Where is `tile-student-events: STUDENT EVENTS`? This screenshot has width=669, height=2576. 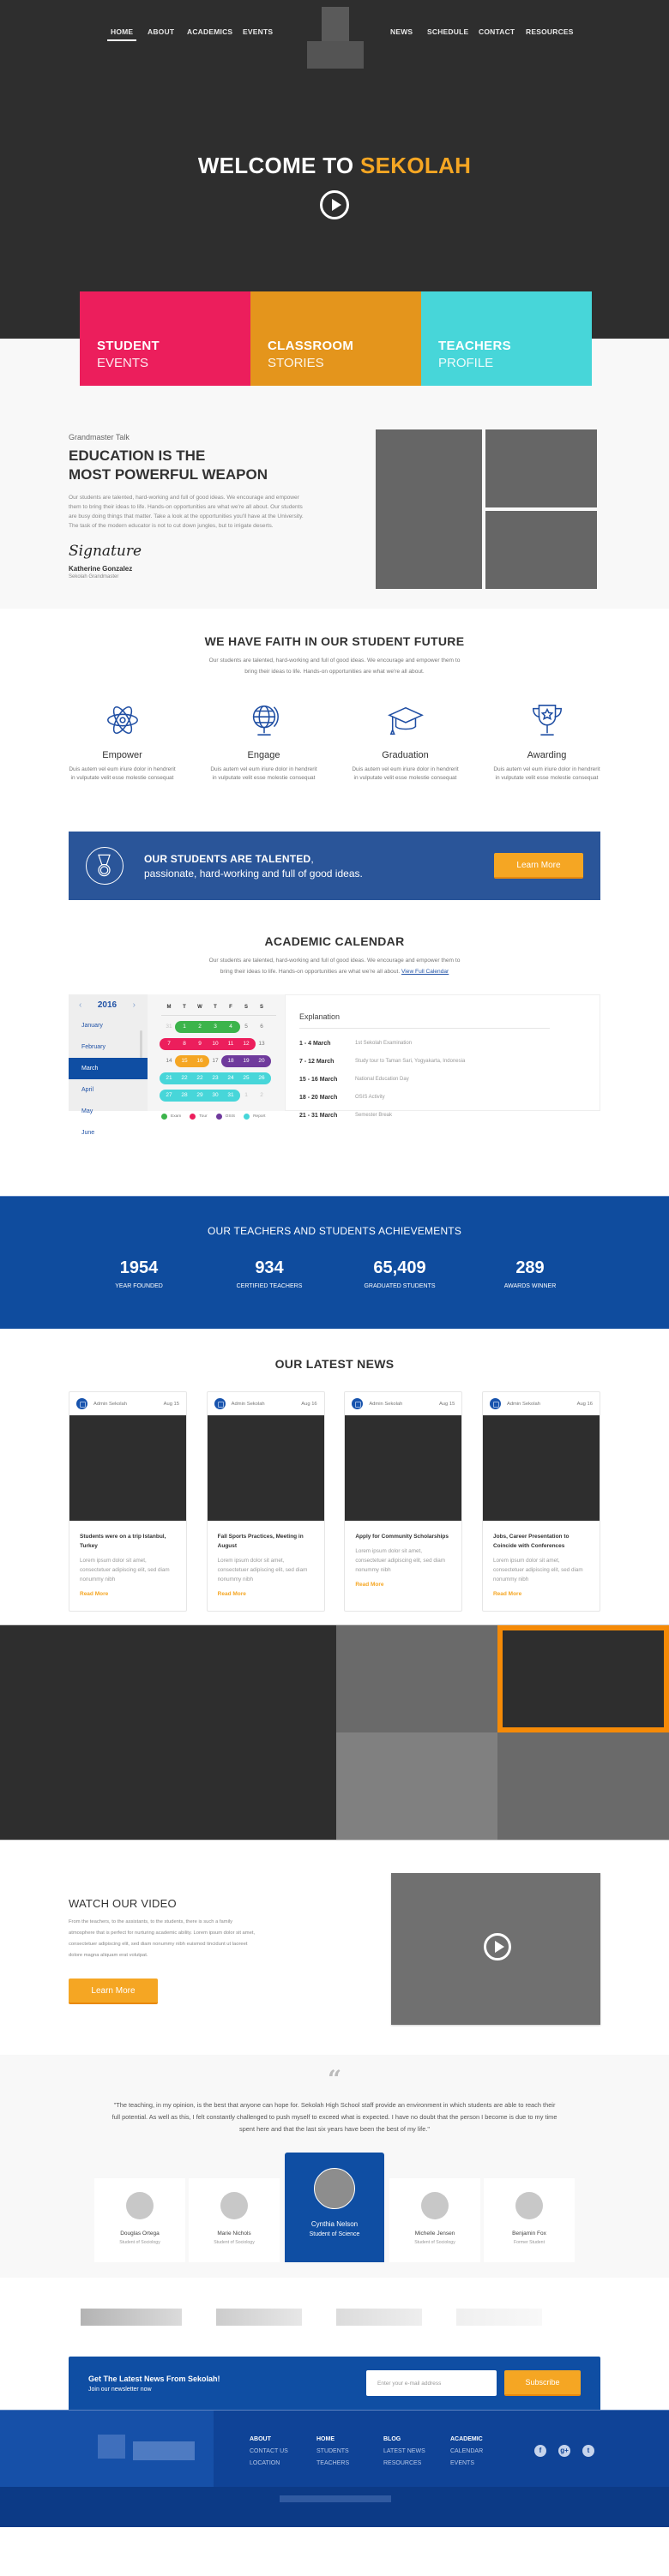 tile-student-events: STUDENT EVENTS is located at coordinates (165, 338).